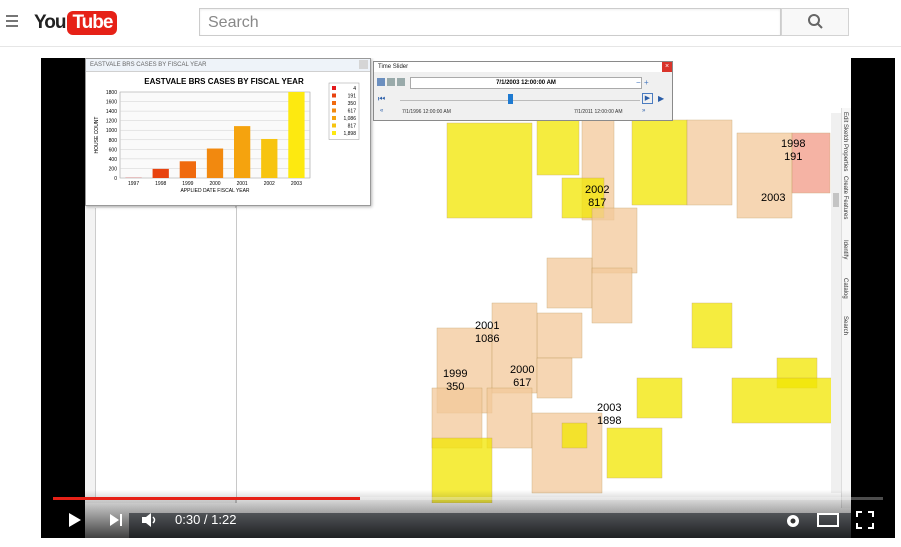  What do you see at coordinates (773, 198) in the screenshot?
I see `map-label-year: 2003` at bounding box center [773, 198].